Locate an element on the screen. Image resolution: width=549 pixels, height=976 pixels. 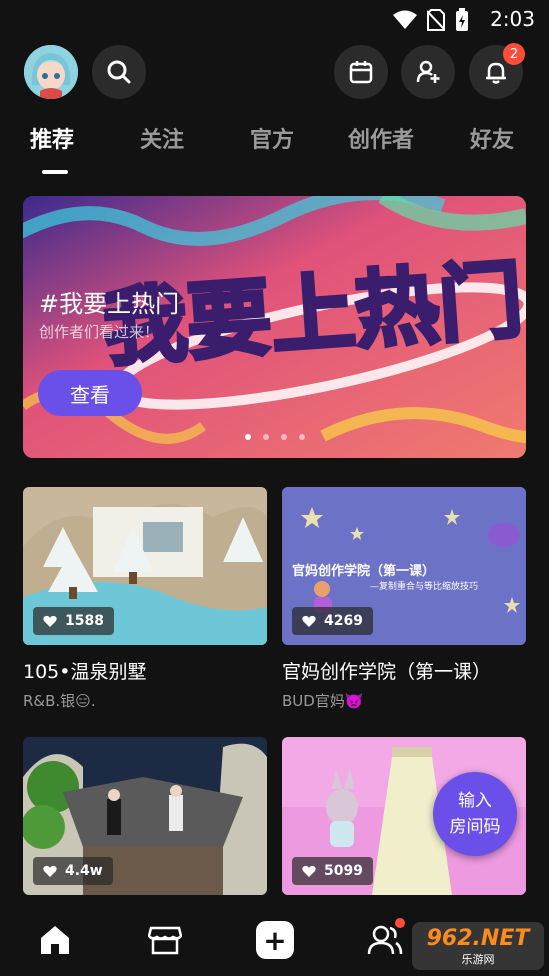
card-title: 官妈创作学院（第一课） is located at coordinates (387, 672).